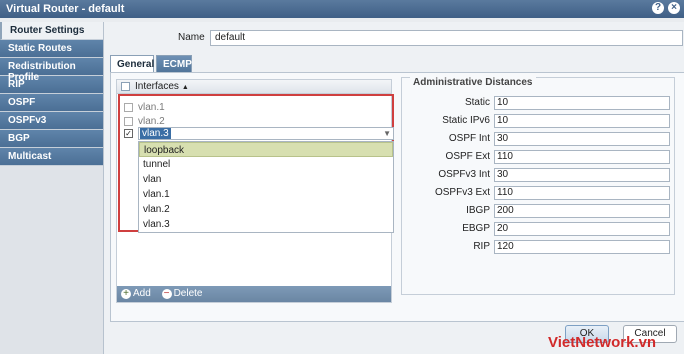 The height and width of the screenshot is (354, 684). I want to click on ad-label: Static IPv6, so click(466, 120).